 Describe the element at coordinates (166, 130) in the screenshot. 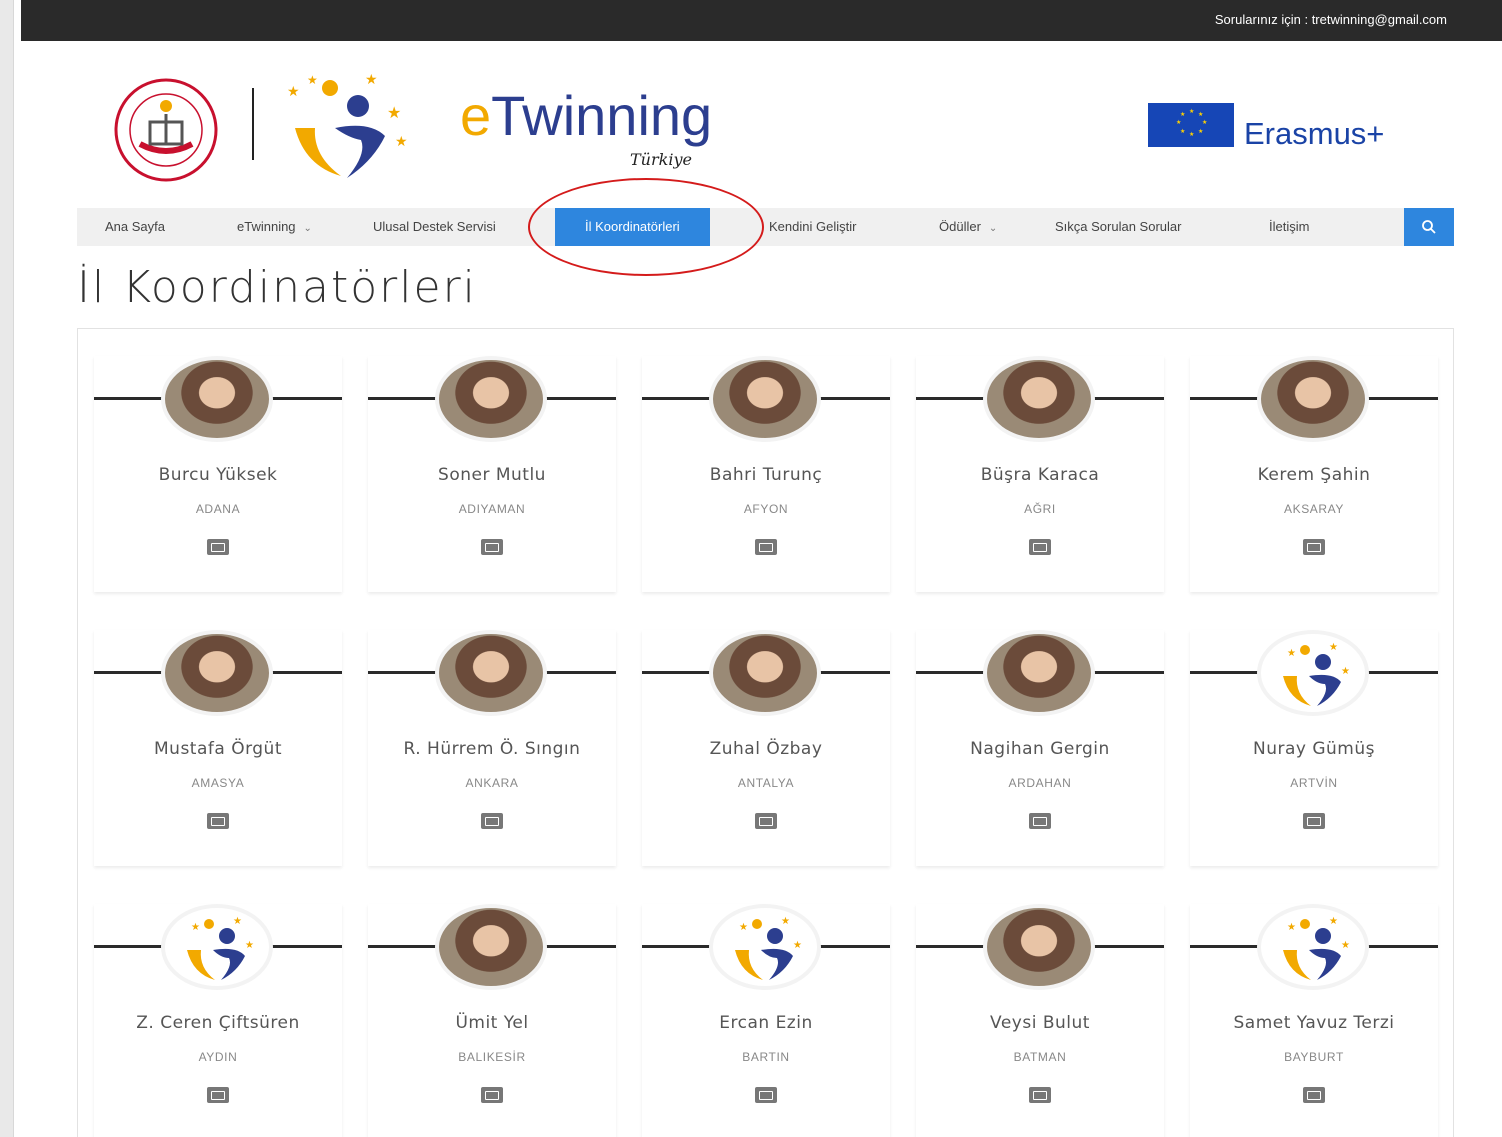

I see `ministry-logo` at that location.